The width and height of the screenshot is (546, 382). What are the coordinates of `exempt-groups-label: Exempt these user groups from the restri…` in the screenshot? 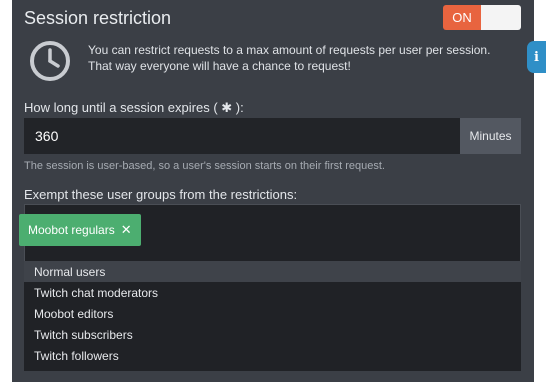 It's located at (161, 194).